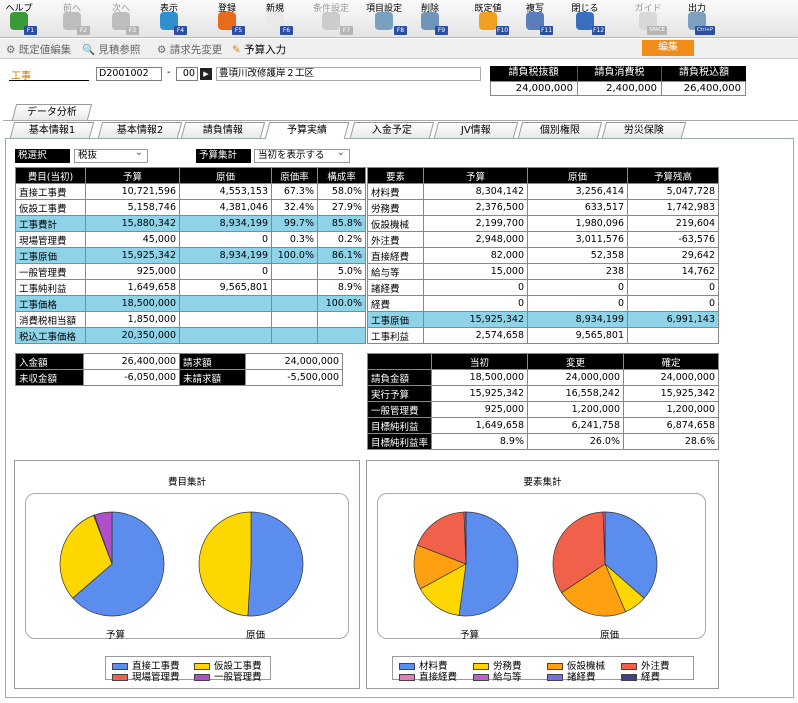 This screenshot has width=798, height=703. What do you see at coordinates (227, 19) in the screenshot?
I see `toolbar-button-ok: 登録 F5` at bounding box center [227, 19].